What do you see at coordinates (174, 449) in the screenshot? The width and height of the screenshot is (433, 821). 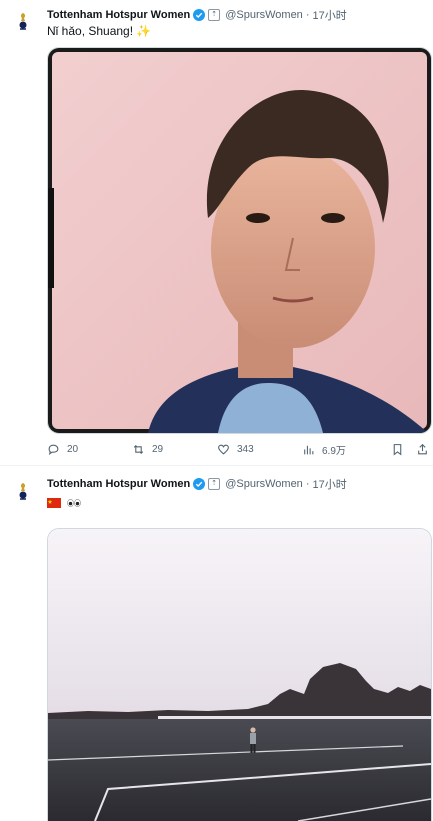 I see `retweet-button: 29` at bounding box center [174, 449].